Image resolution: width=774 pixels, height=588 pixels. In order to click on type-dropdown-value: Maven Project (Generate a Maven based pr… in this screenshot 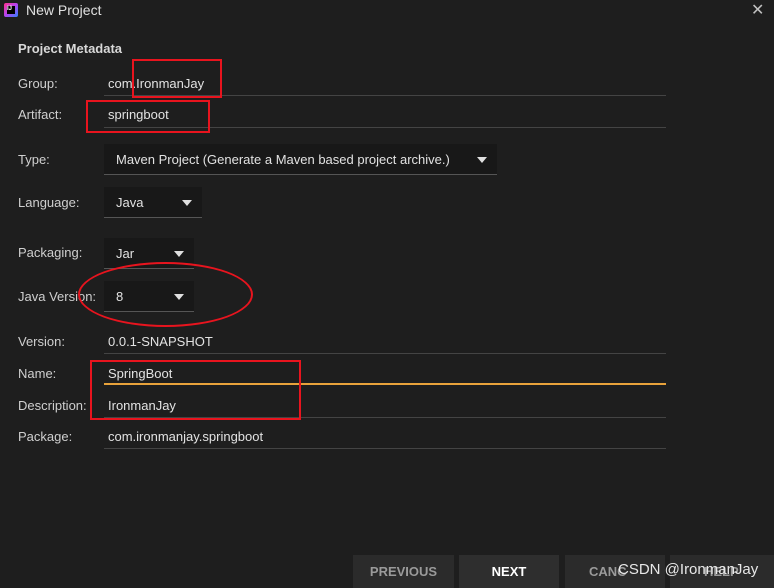, I will do `click(283, 159)`.